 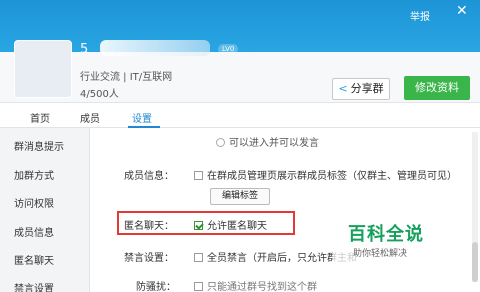 I want to click on member-info-label: 成员信息：, so click(x=149, y=176).